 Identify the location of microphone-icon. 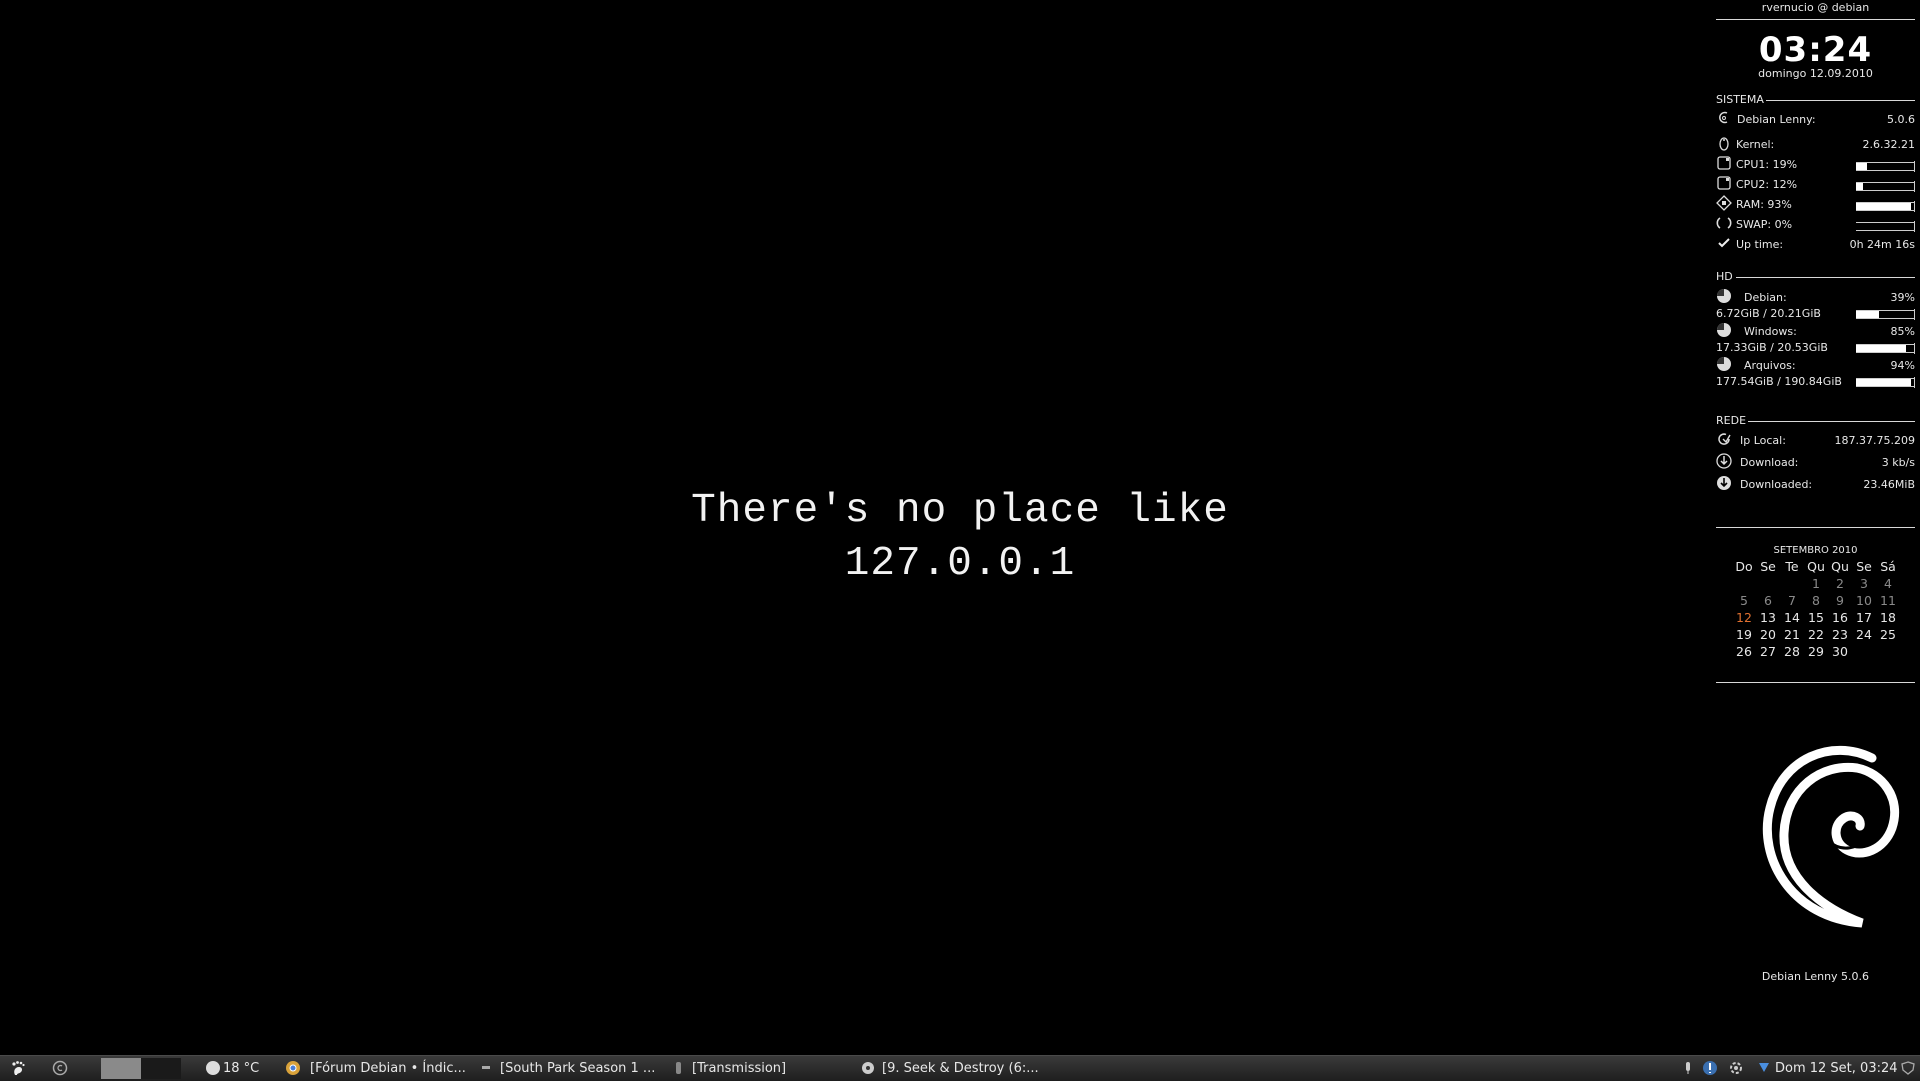
(1688, 1068).